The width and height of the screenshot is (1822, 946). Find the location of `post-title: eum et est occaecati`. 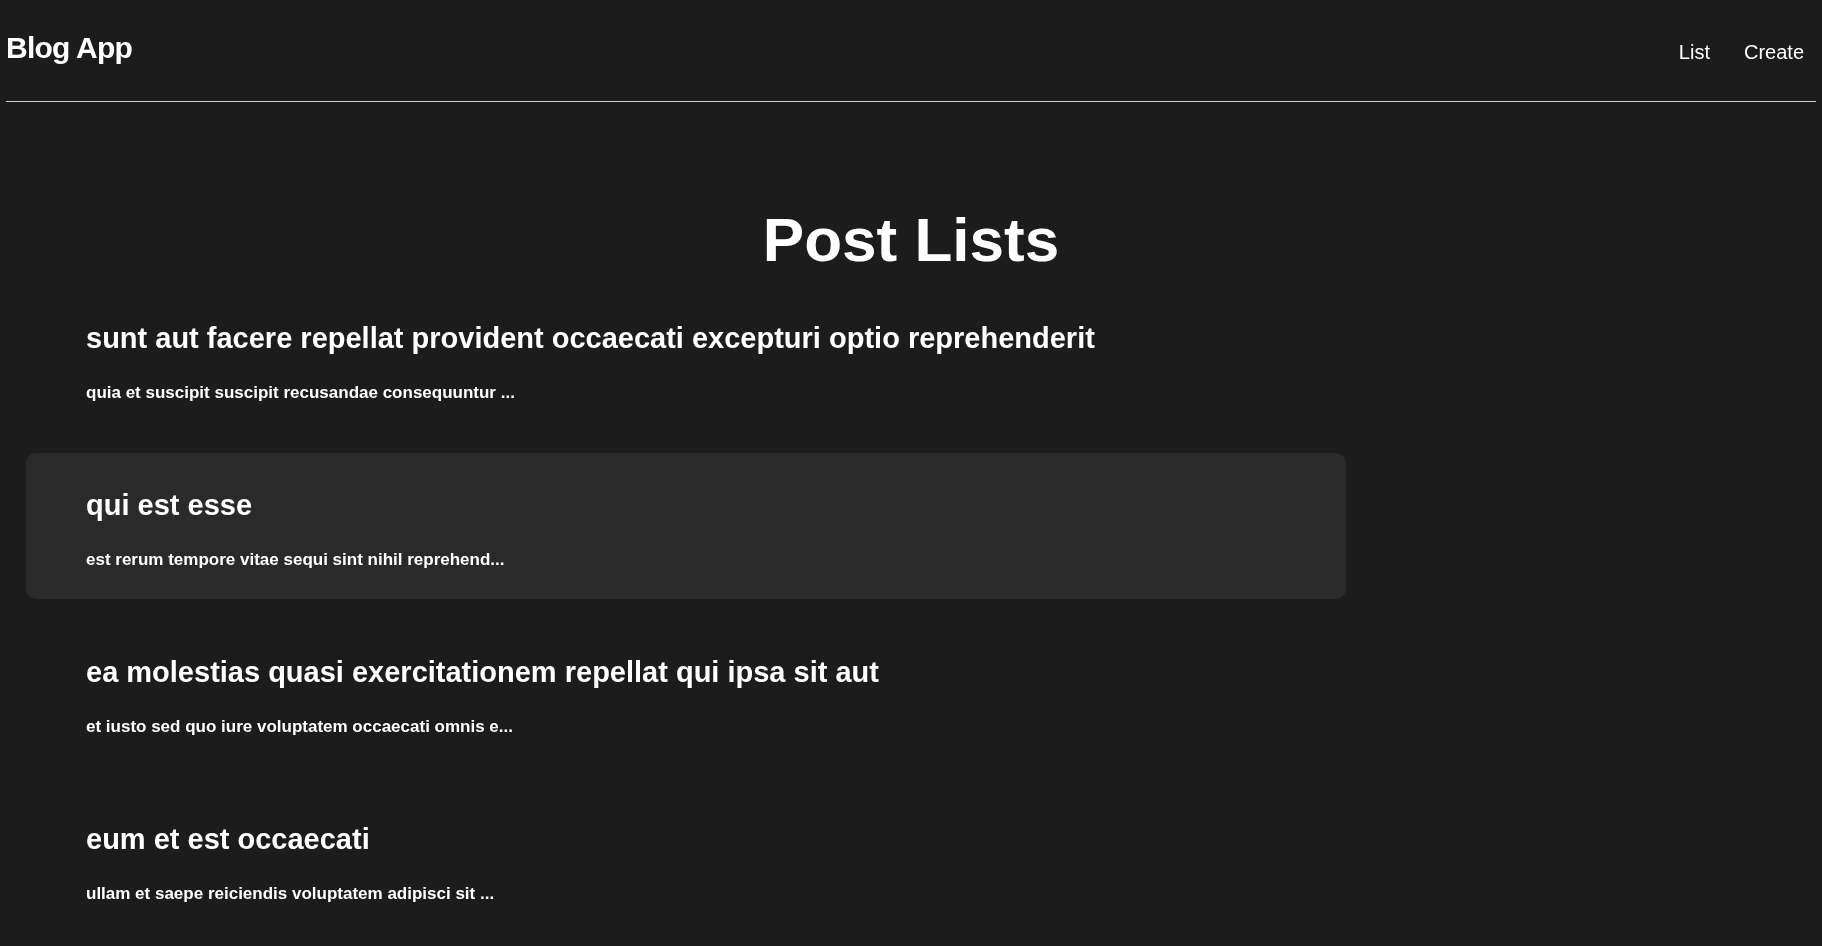

post-title: eum et est occaecati is located at coordinates (228, 839).